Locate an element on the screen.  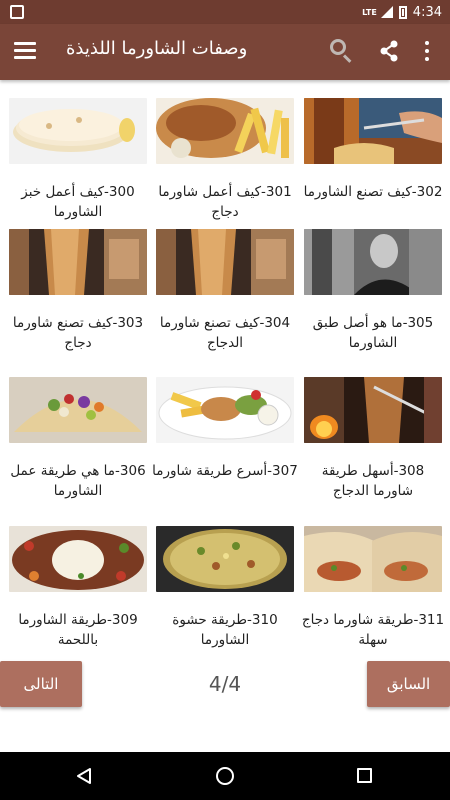
signal-icon is located at coordinates (386, 12).